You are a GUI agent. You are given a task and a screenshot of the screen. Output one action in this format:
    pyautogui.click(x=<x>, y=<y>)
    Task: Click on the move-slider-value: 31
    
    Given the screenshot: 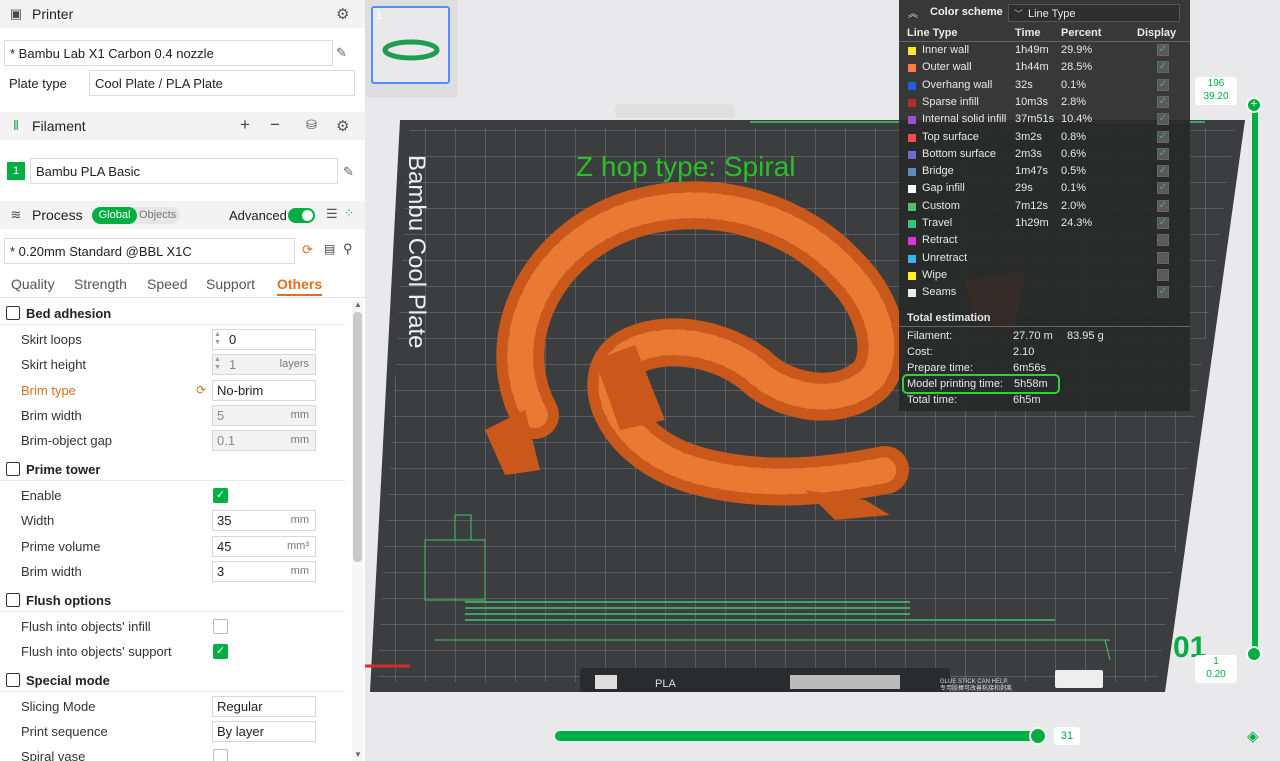 What is the action you would take?
    pyautogui.click(x=1067, y=736)
    